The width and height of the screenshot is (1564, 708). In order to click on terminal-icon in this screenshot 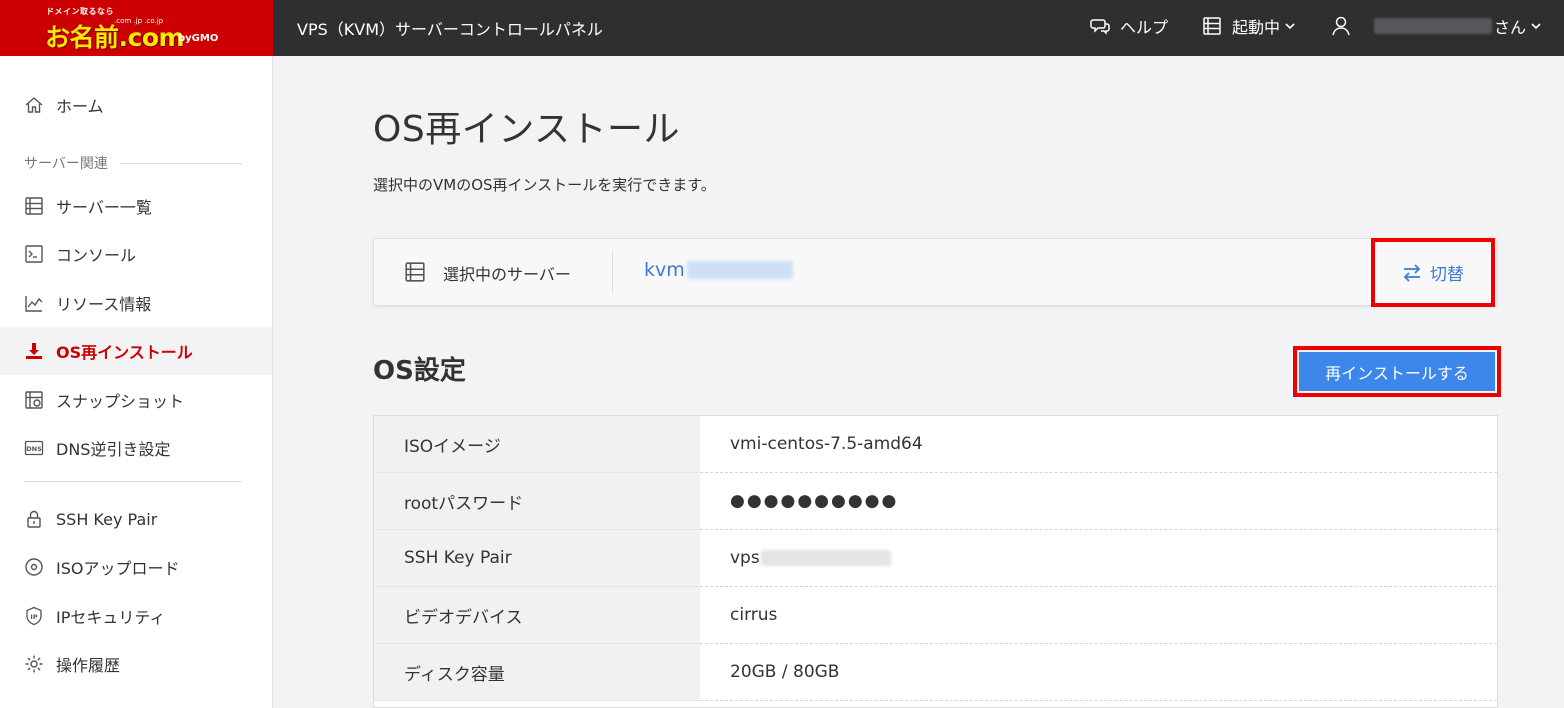, I will do `click(34, 254)`.